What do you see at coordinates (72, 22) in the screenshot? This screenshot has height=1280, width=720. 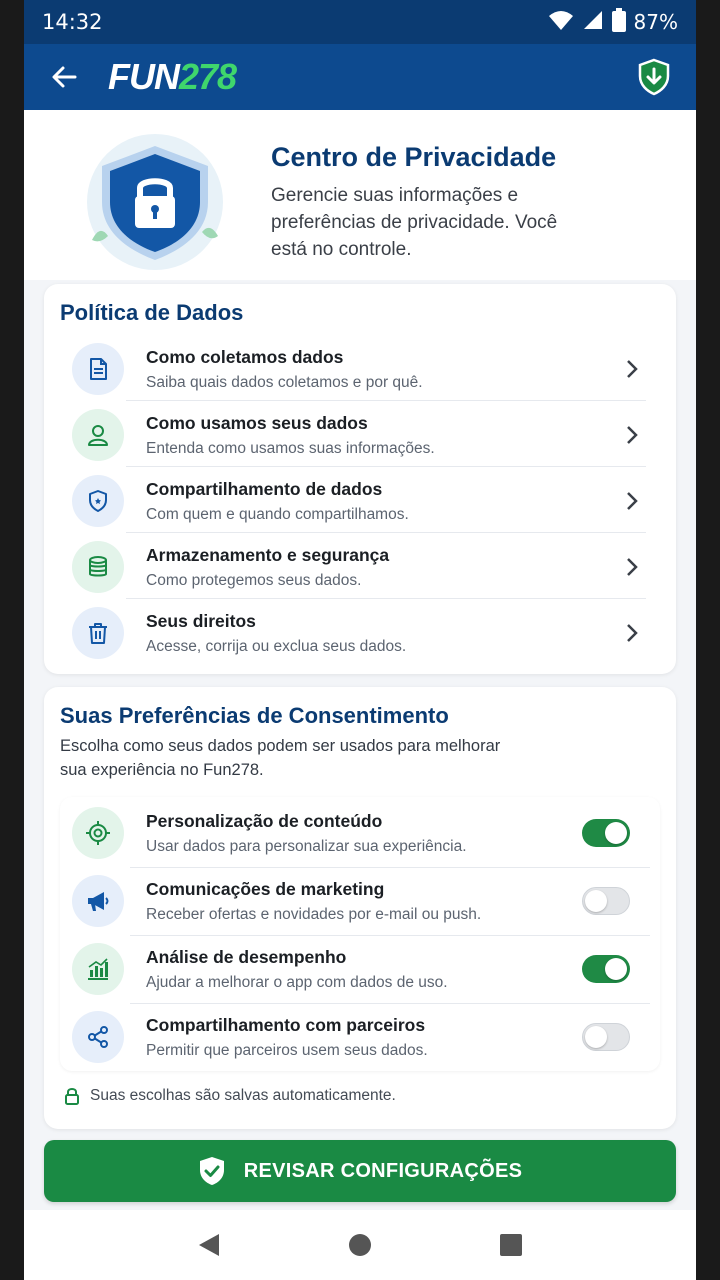 I see `status-time: 14:32` at bounding box center [72, 22].